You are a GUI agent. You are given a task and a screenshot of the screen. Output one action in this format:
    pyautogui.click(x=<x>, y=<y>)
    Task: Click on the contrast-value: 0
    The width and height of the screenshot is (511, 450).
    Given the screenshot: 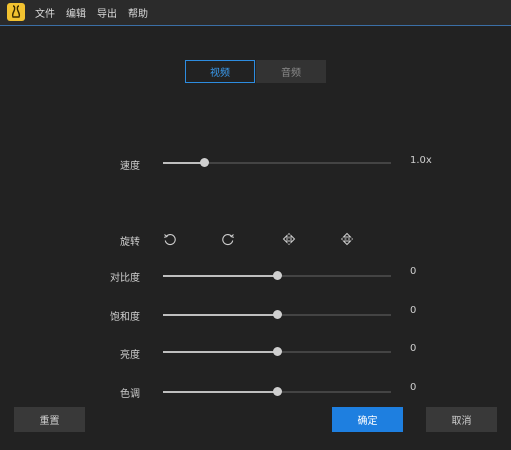 What is the action you would take?
    pyautogui.click(x=413, y=271)
    